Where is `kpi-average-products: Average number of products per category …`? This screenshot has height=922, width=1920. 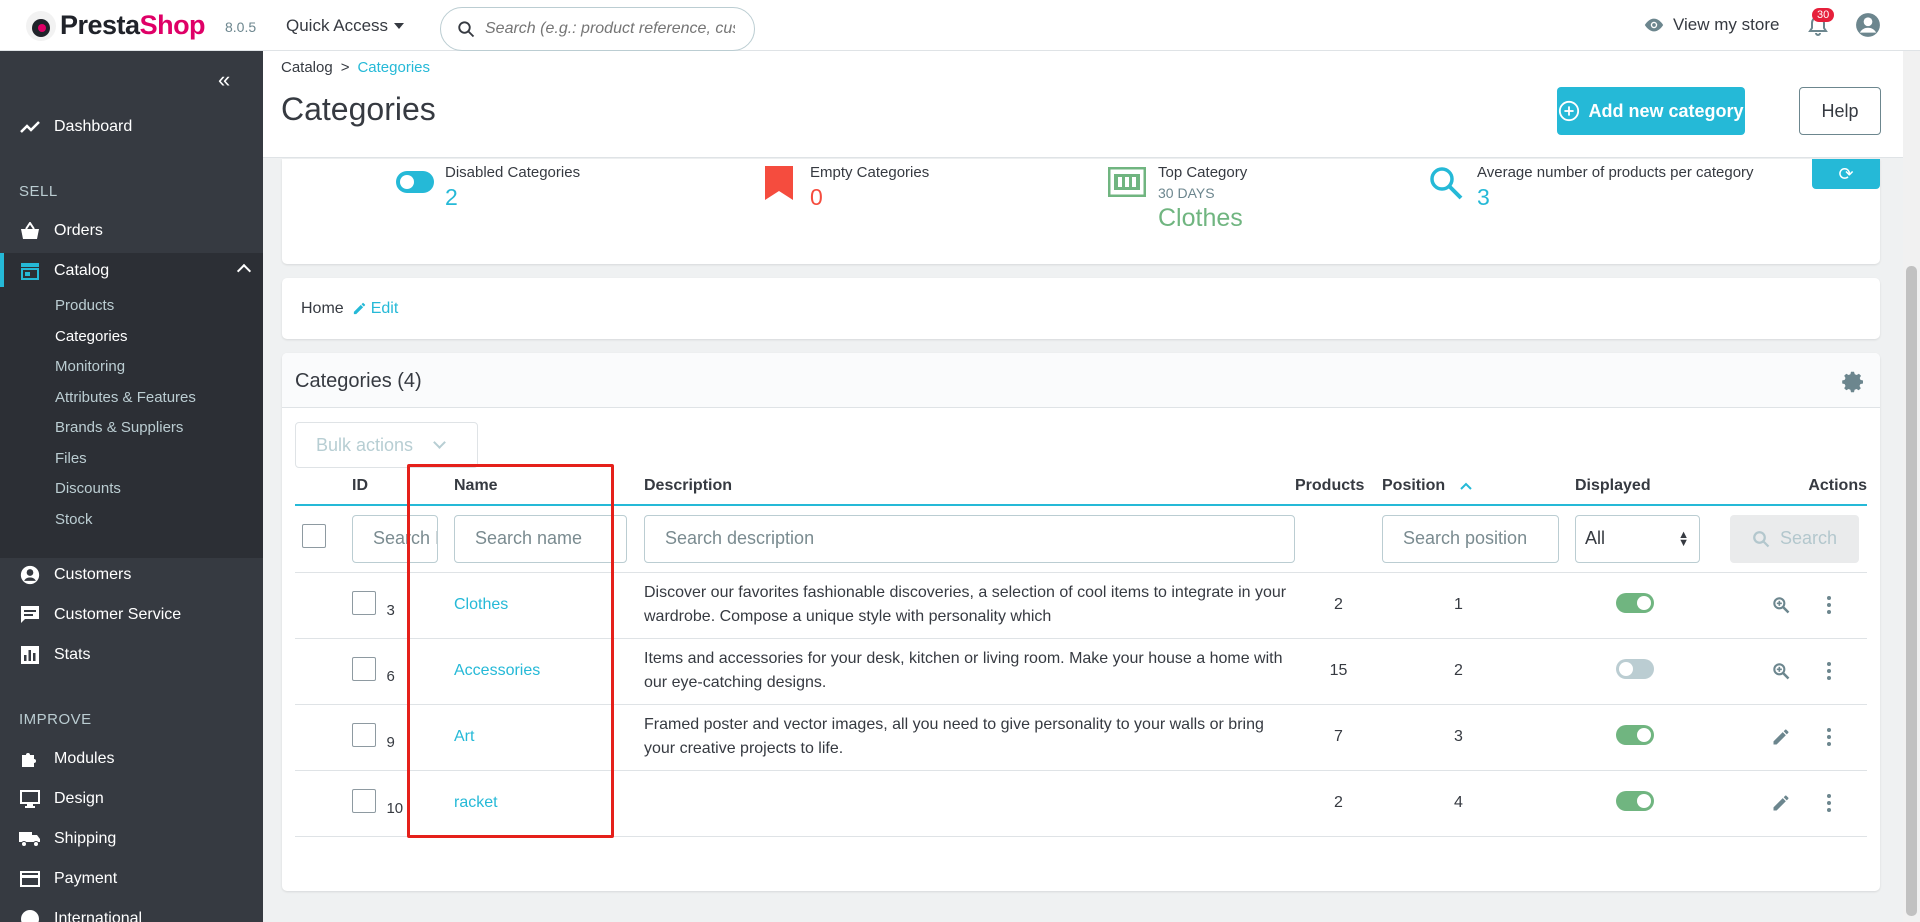 kpi-average-products: Average number of products per category … is located at coordinates (1615, 187).